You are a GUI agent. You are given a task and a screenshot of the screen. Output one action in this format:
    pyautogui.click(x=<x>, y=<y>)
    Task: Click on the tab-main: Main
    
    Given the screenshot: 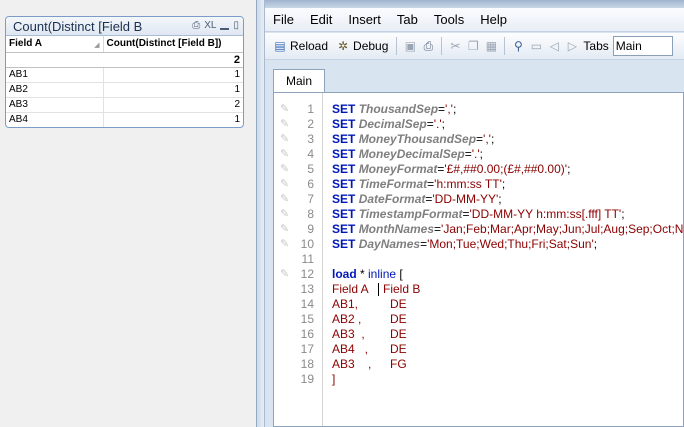 What is the action you would take?
    pyautogui.click(x=299, y=81)
    